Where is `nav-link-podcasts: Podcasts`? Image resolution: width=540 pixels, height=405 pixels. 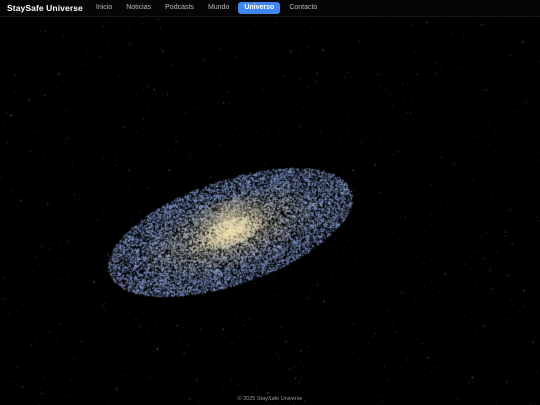 nav-link-podcasts: Podcasts is located at coordinates (179, 8).